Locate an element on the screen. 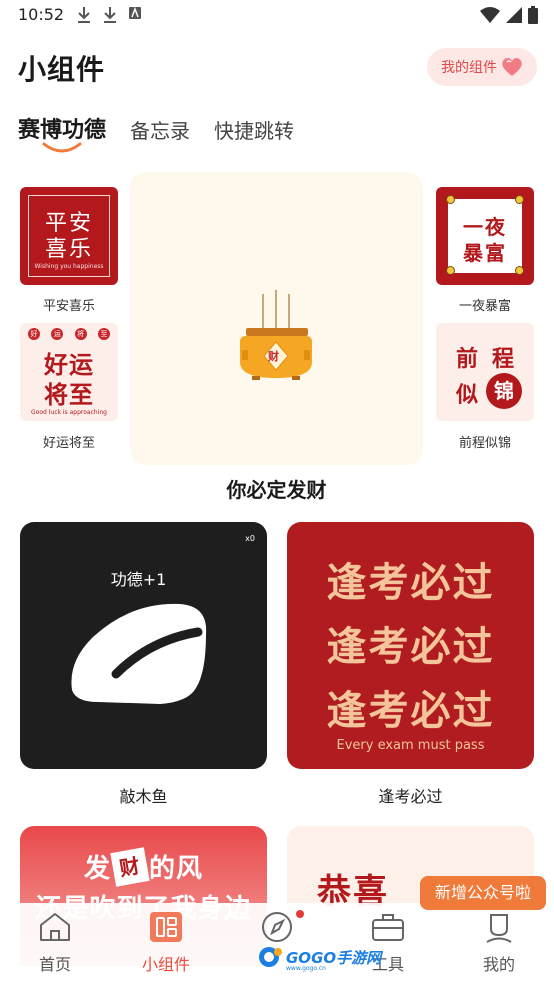 This screenshot has height=984, width=554. widget-subtitle: Wishing you happiness is located at coordinates (69, 266).